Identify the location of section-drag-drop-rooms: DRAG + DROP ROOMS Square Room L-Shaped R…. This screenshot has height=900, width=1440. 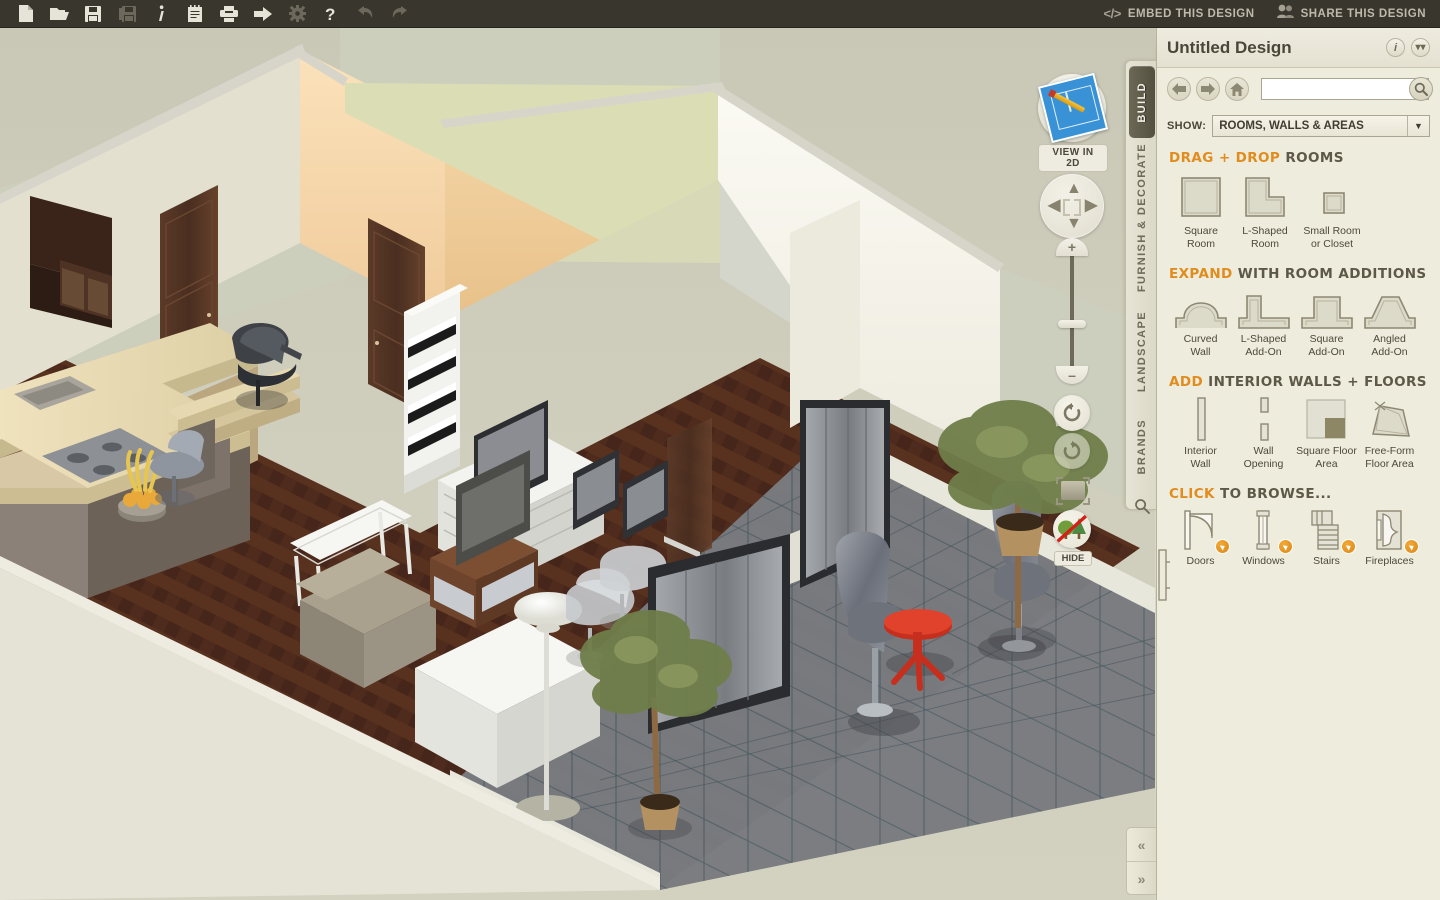
(1298, 197).